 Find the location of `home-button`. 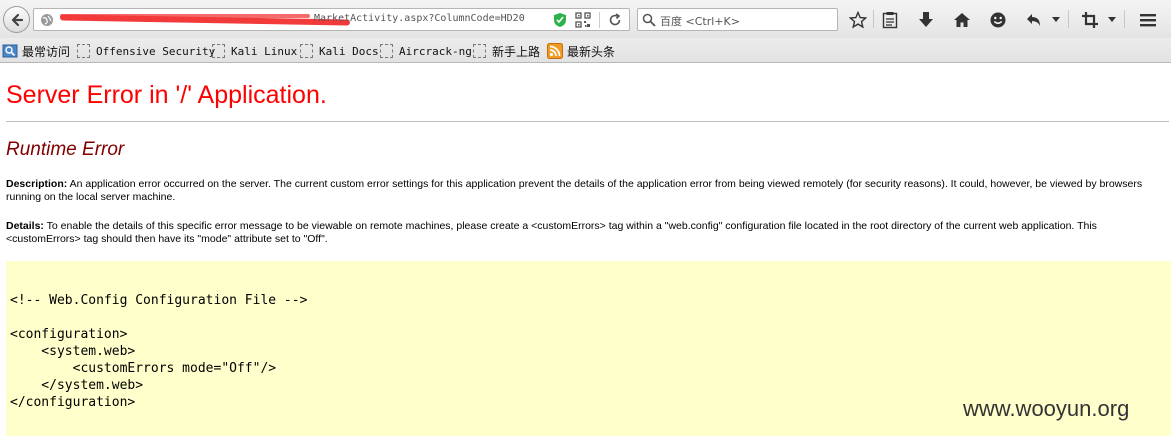

home-button is located at coordinates (962, 20).